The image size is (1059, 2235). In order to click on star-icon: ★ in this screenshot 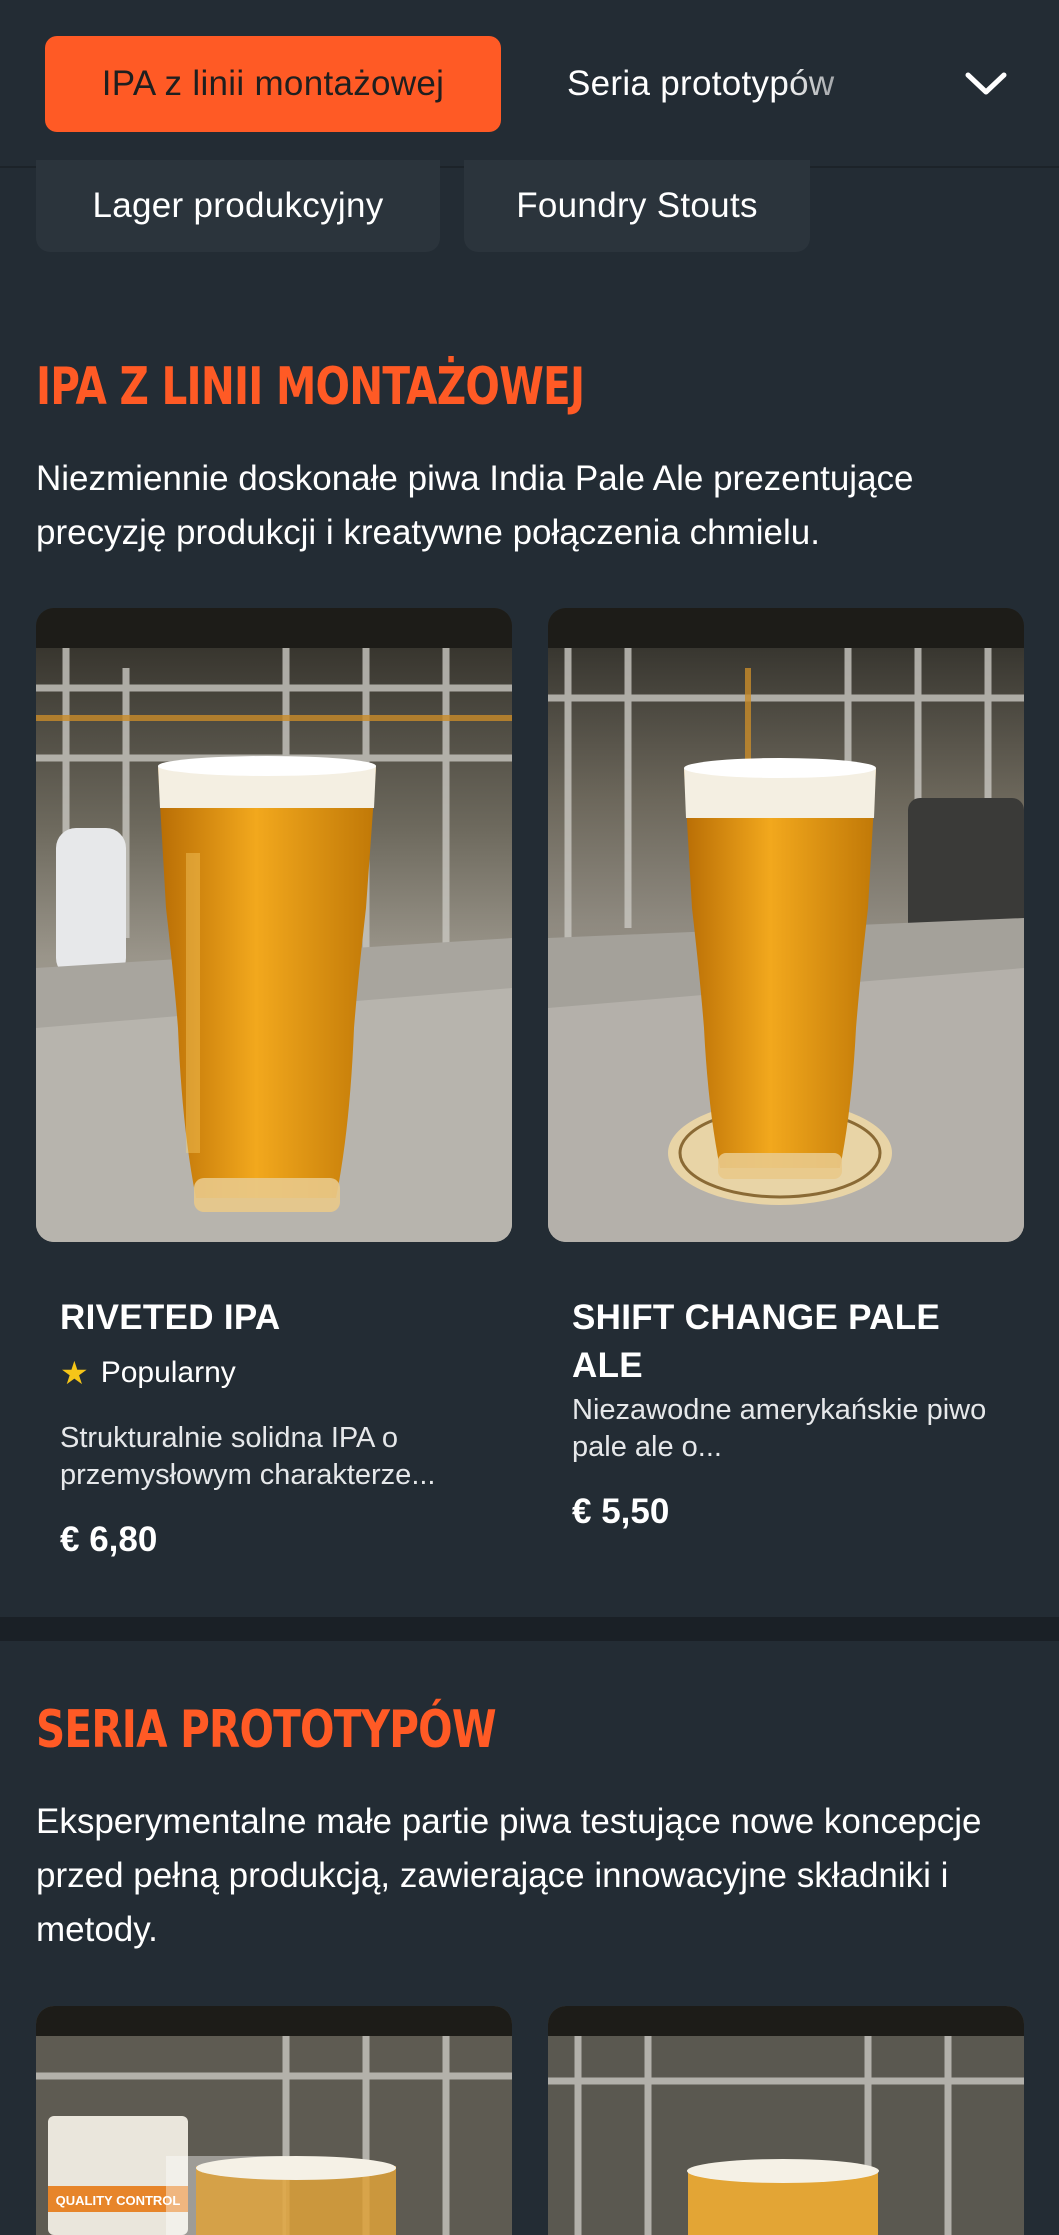, I will do `click(74, 1373)`.